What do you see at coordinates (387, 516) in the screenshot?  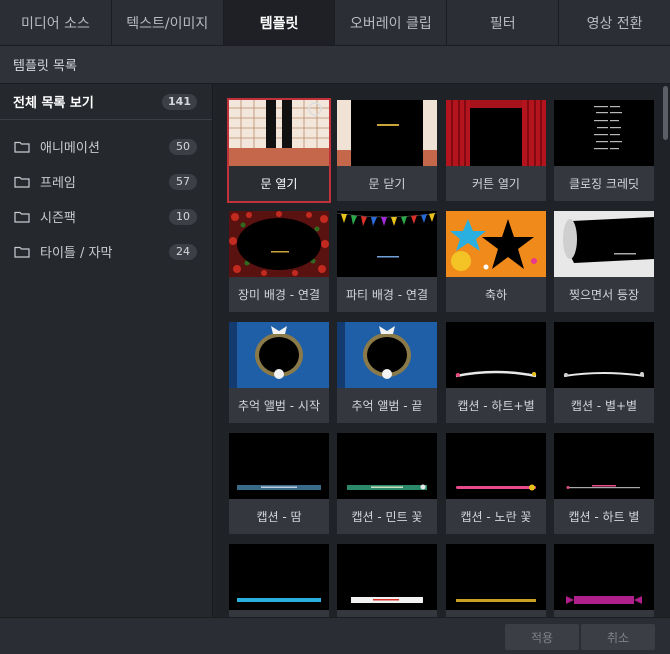 I see `template-label: 캡션 - 민트 꽃` at bounding box center [387, 516].